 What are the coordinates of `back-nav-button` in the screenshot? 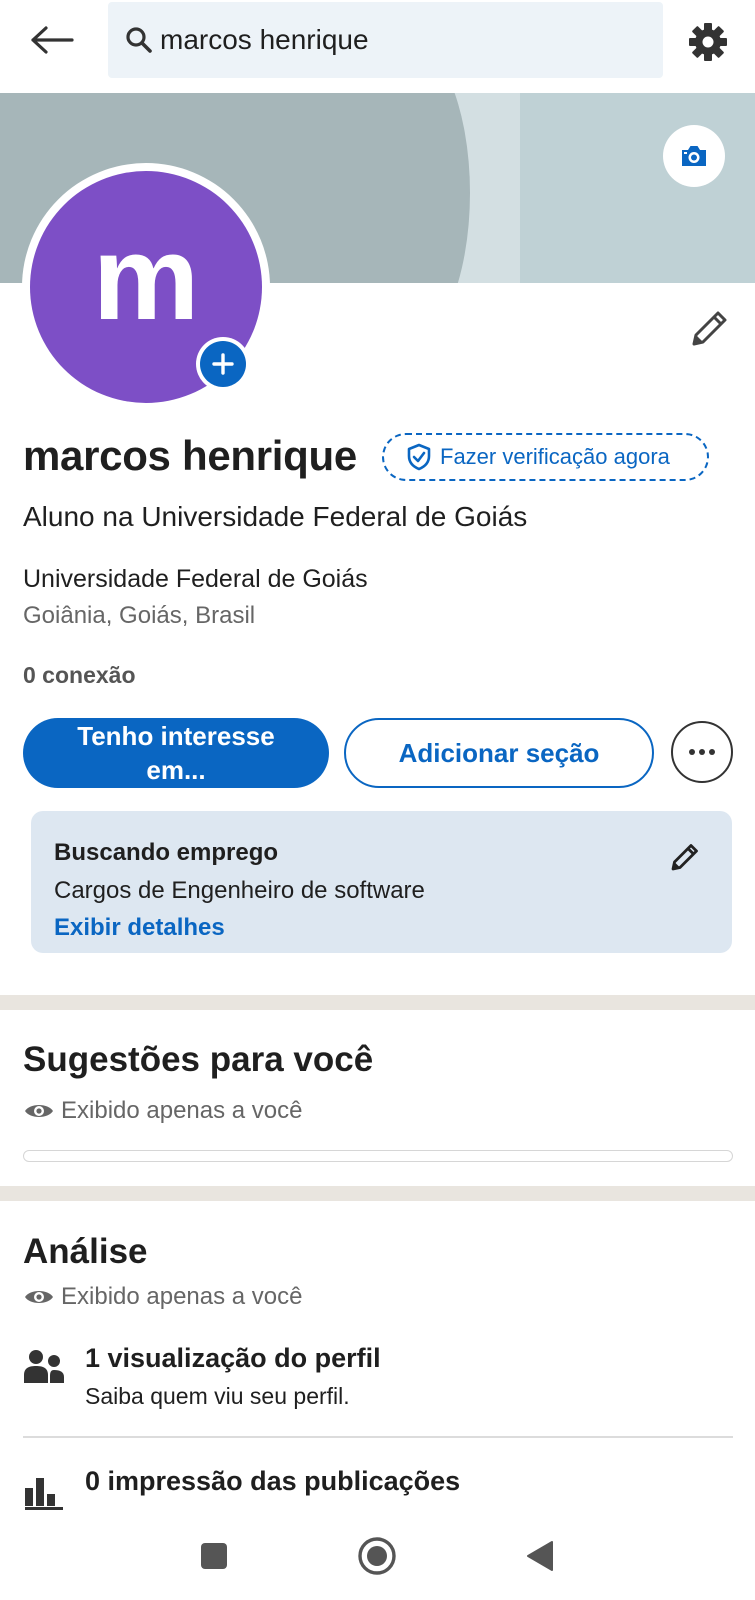 It's located at (540, 1556).